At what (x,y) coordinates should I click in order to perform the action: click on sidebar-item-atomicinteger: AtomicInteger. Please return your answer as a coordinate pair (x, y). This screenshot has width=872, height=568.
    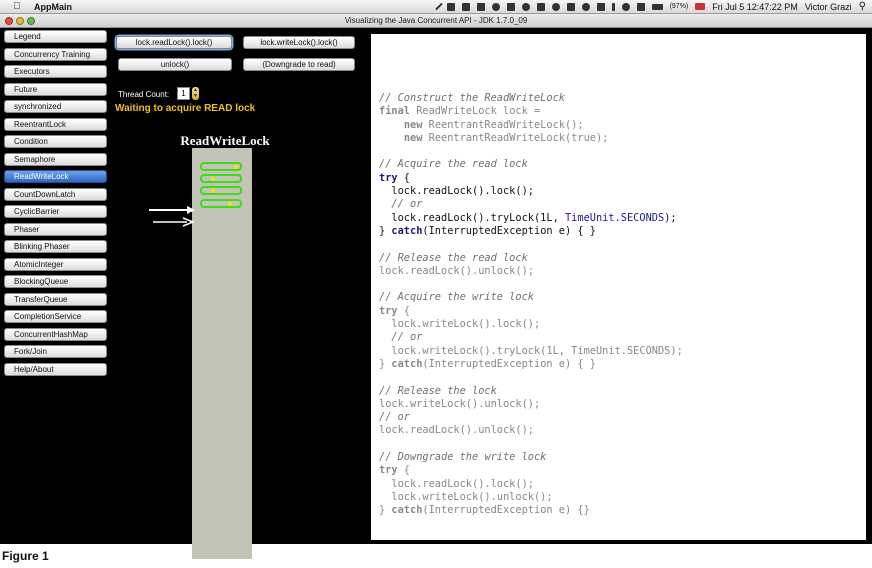
    Looking at the image, I should click on (55, 264).